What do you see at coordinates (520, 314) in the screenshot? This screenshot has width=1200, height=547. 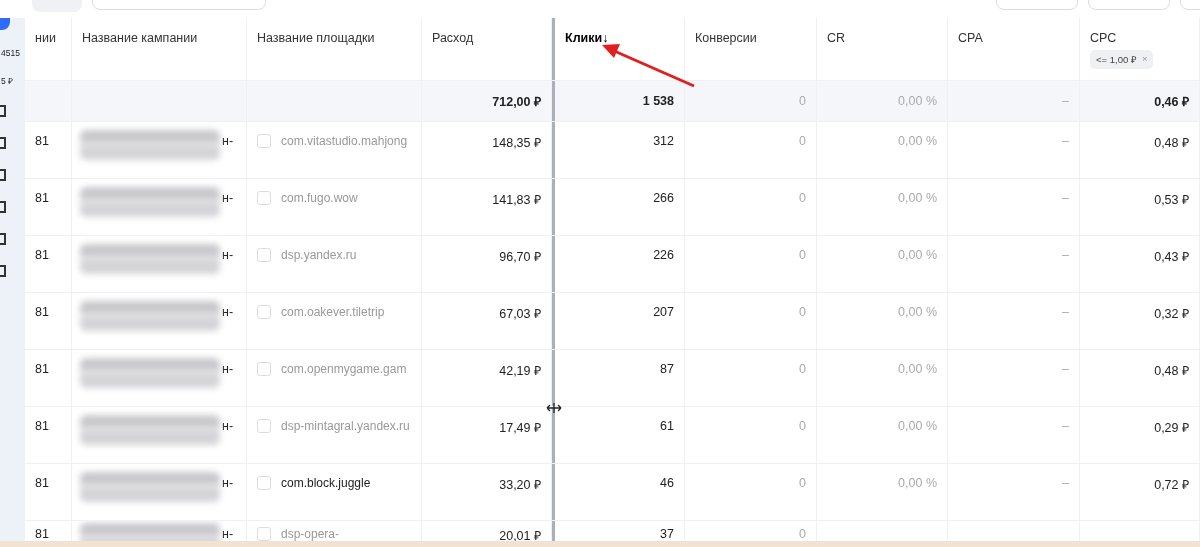 I see `table-cell-text: 67,03 ₽` at bounding box center [520, 314].